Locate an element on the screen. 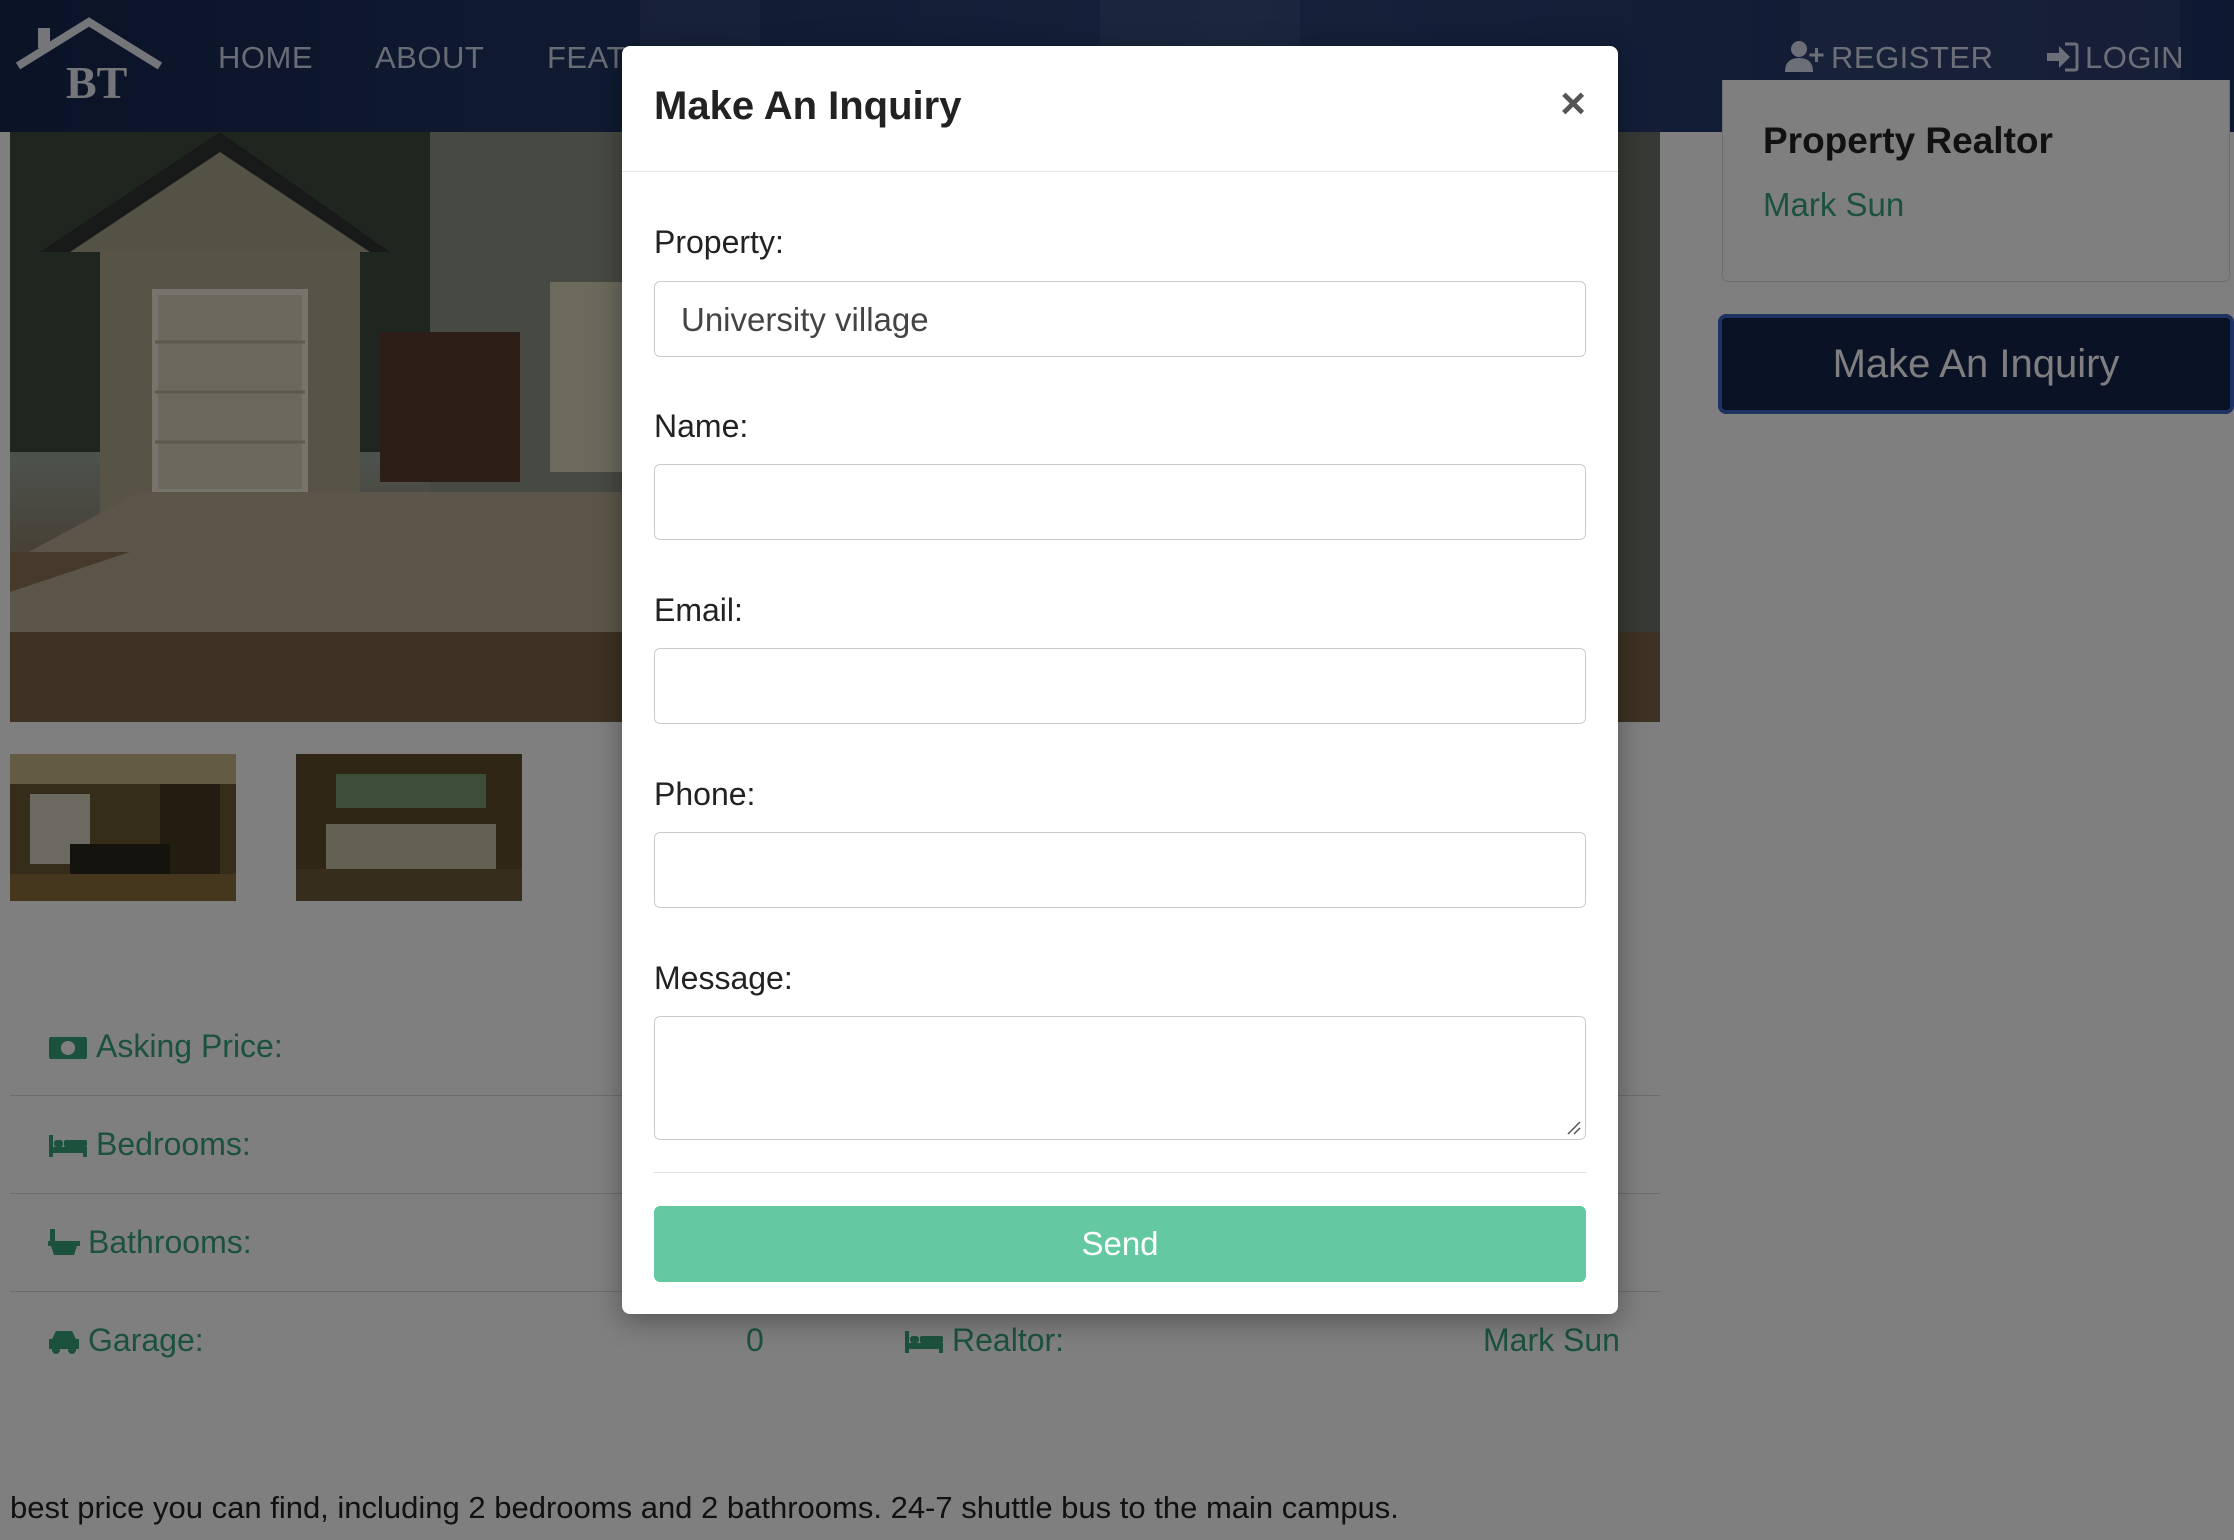 The height and width of the screenshot is (1540, 2234). close-icon: × is located at coordinates (1573, 104).